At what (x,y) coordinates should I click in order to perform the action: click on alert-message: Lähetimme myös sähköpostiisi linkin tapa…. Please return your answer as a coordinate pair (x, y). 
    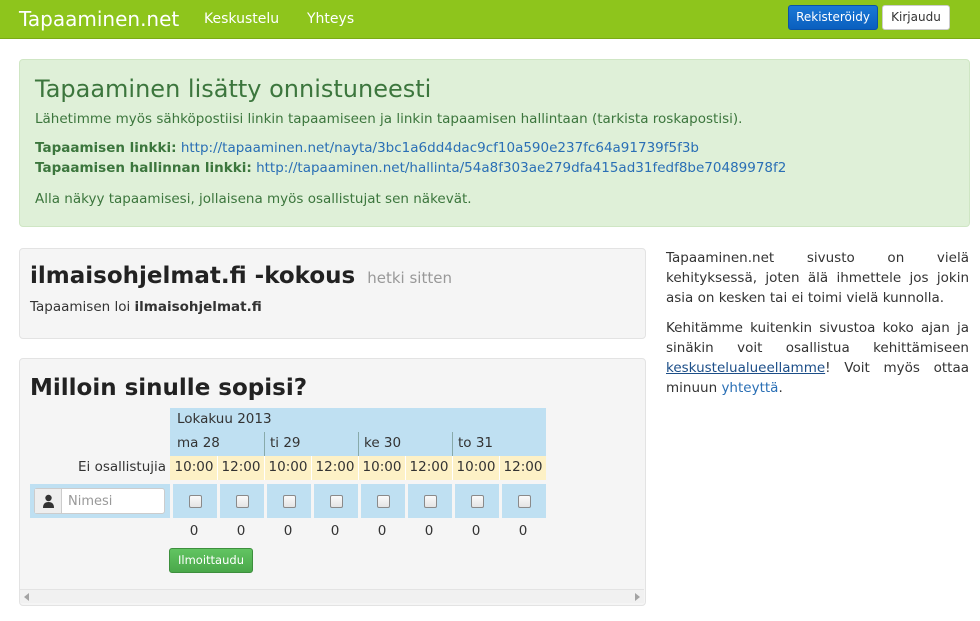
    Looking at the image, I should click on (389, 119).